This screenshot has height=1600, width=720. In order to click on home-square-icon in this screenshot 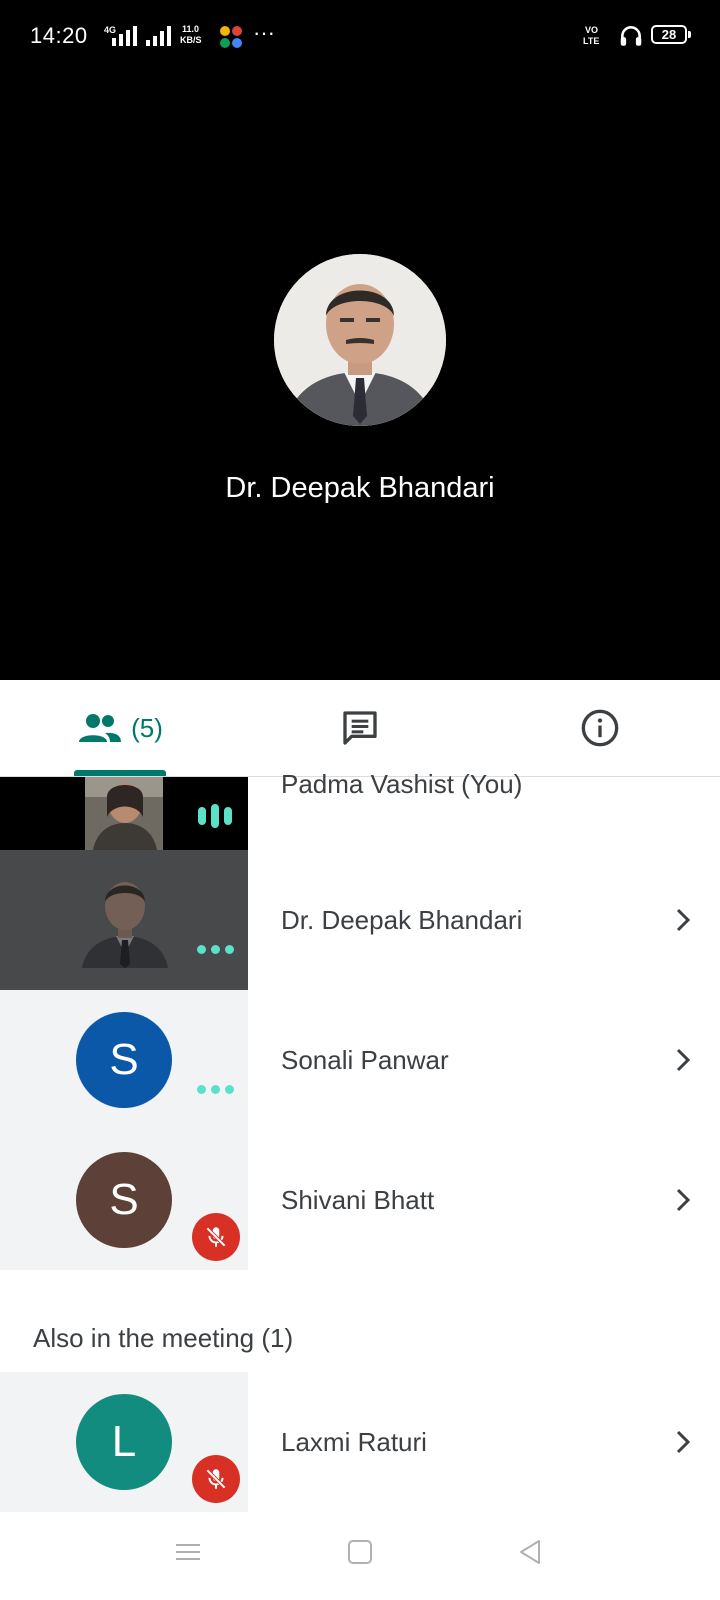, I will do `click(360, 1552)`.